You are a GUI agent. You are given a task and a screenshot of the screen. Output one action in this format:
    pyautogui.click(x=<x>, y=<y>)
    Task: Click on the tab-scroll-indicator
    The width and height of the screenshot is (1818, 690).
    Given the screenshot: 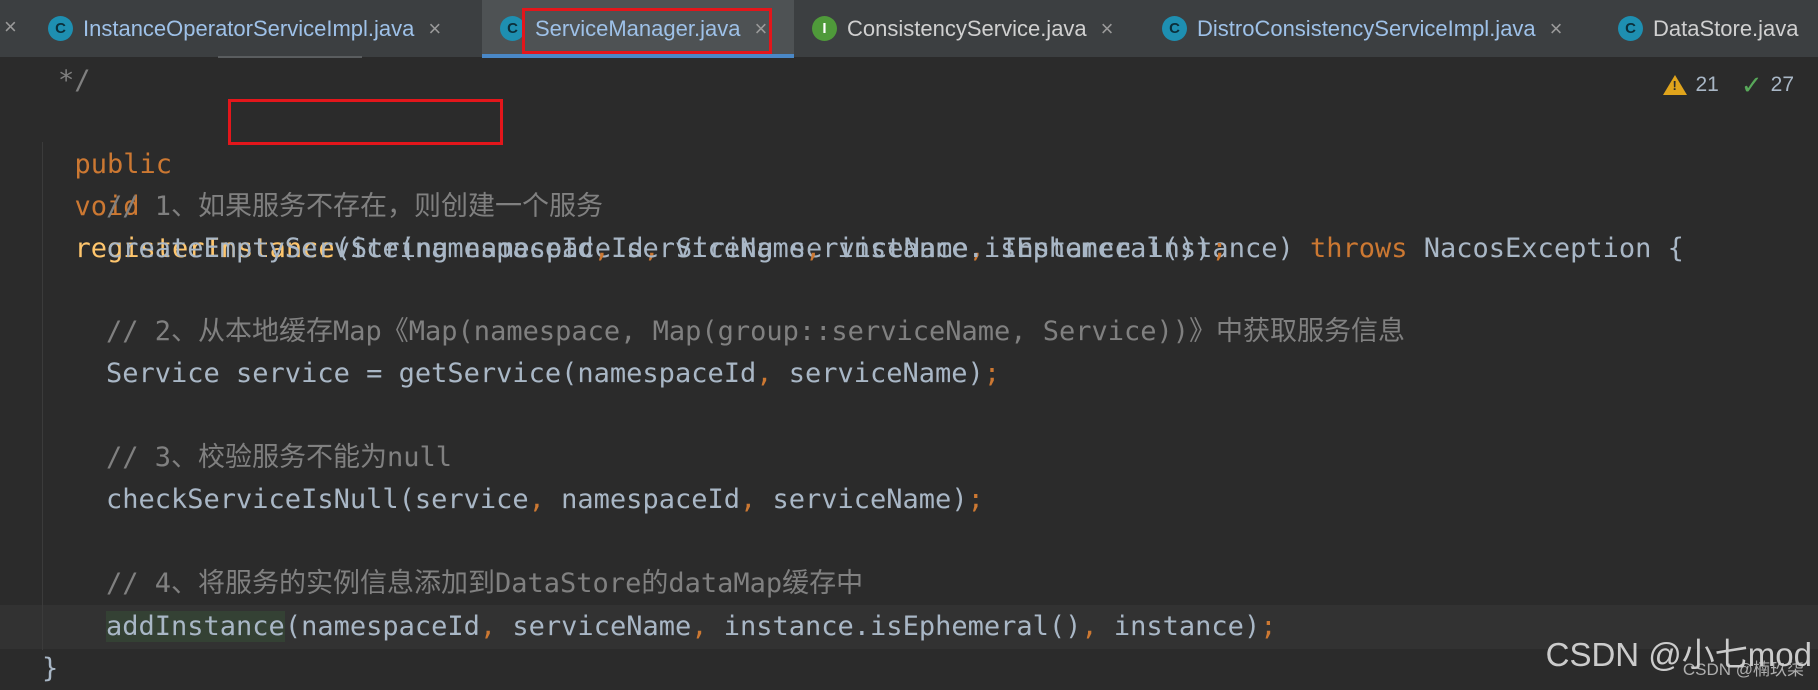 What is the action you would take?
    pyautogui.click(x=290, y=57)
    